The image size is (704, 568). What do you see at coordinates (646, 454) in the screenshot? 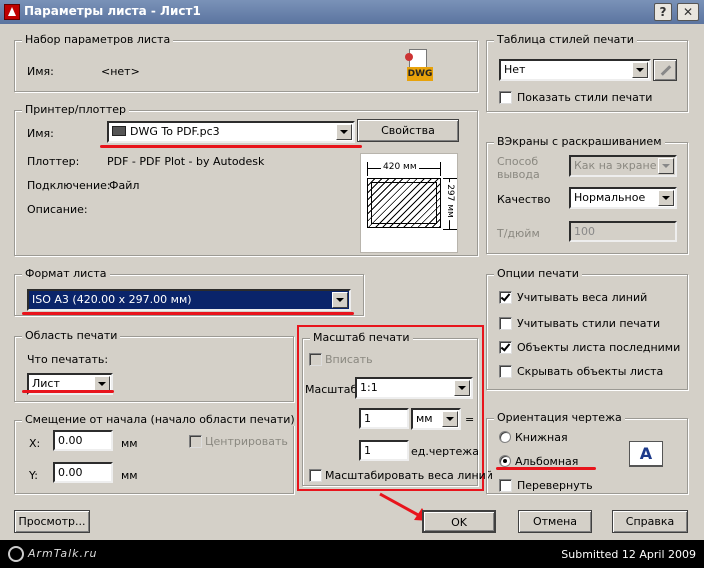
I see `landscape-orientation-icon: A` at bounding box center [646, 454].